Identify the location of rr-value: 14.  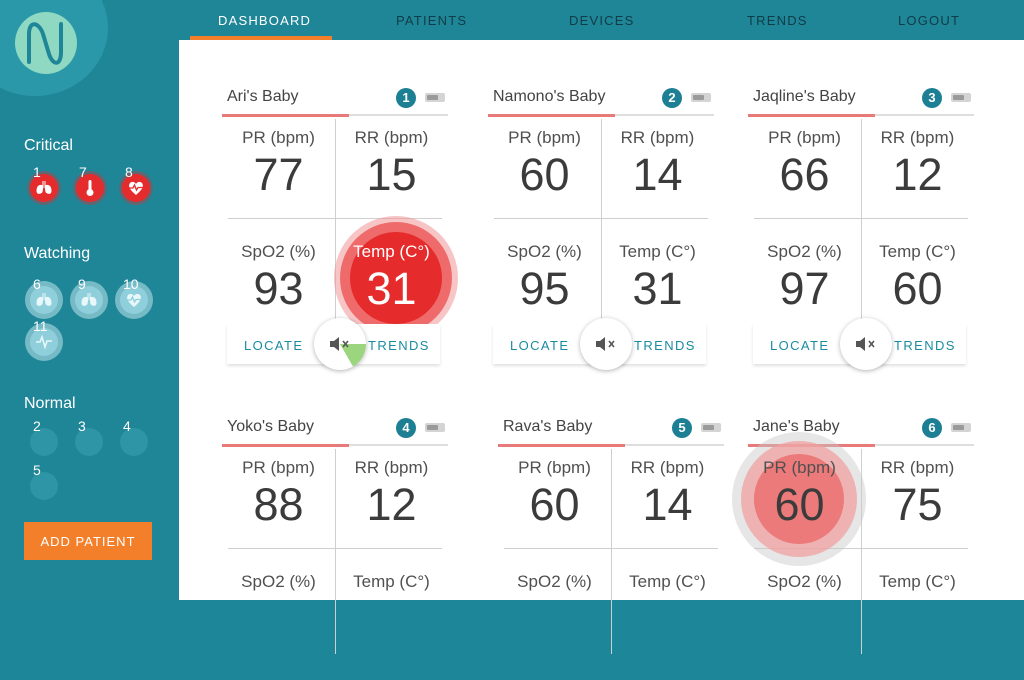
(657, 174).